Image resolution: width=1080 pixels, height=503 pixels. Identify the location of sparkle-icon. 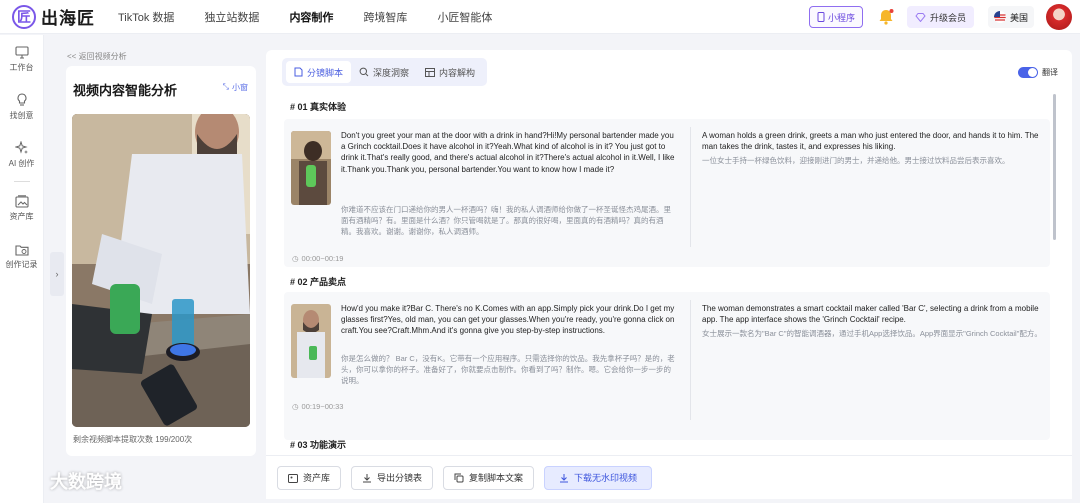
(21, 147).